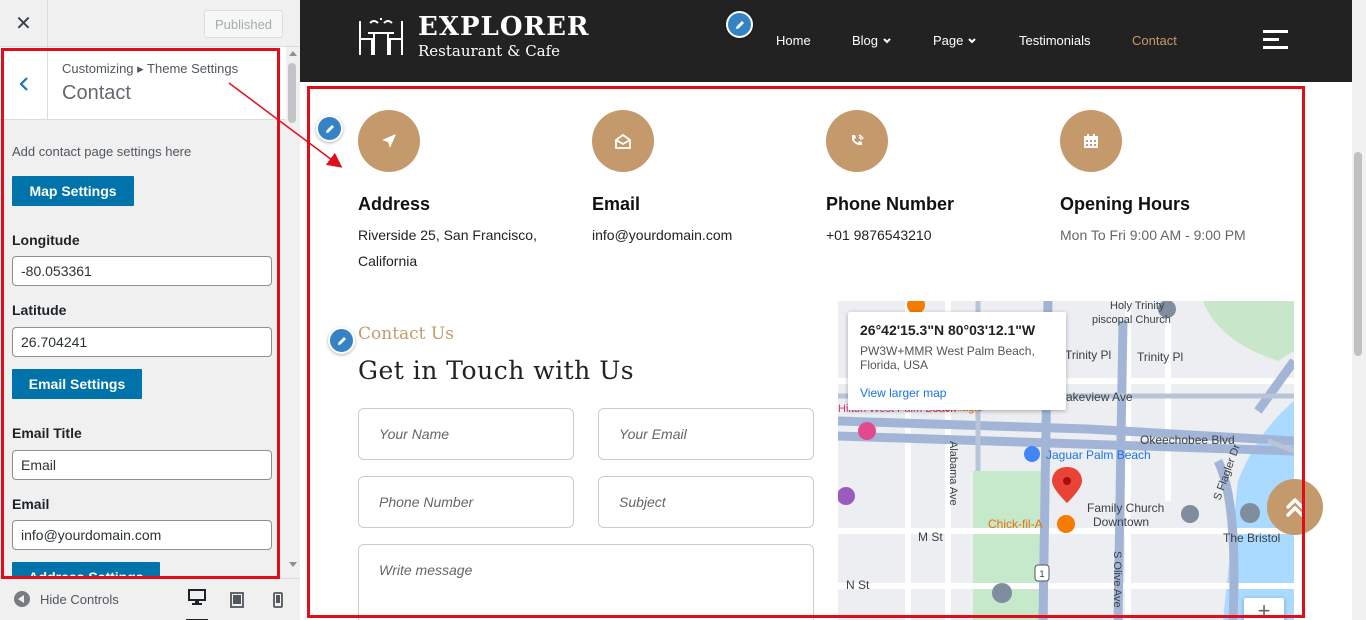 The height and width of the screenshot is (620, 1366). What do you see at coordinates (142, 465) in the screenshot?
I see `email-title-input: Email` at bounding box center [142, 465].